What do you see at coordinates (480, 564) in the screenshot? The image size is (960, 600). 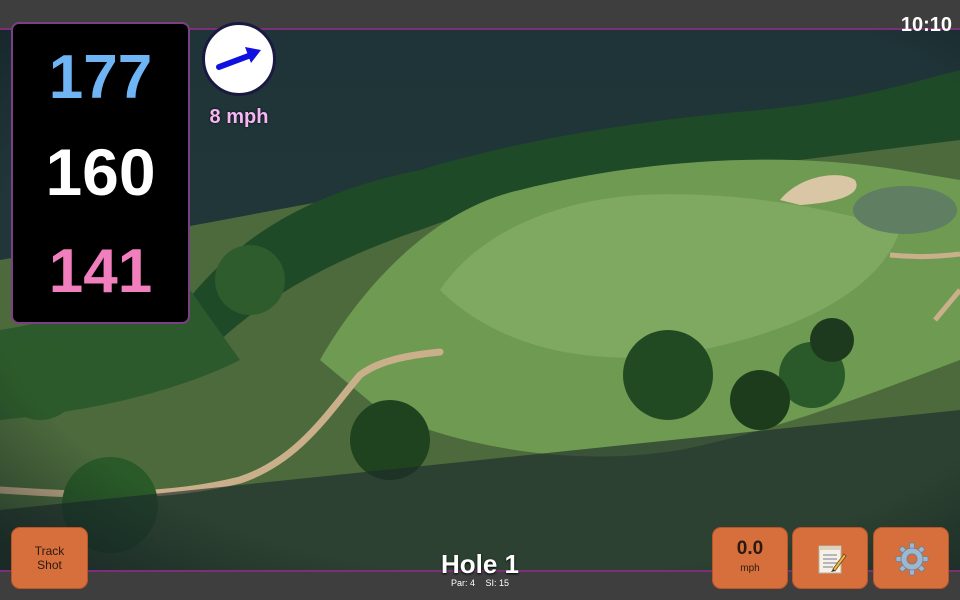 I see `hole-title: Hole 1` at bounding box center [480, 564].